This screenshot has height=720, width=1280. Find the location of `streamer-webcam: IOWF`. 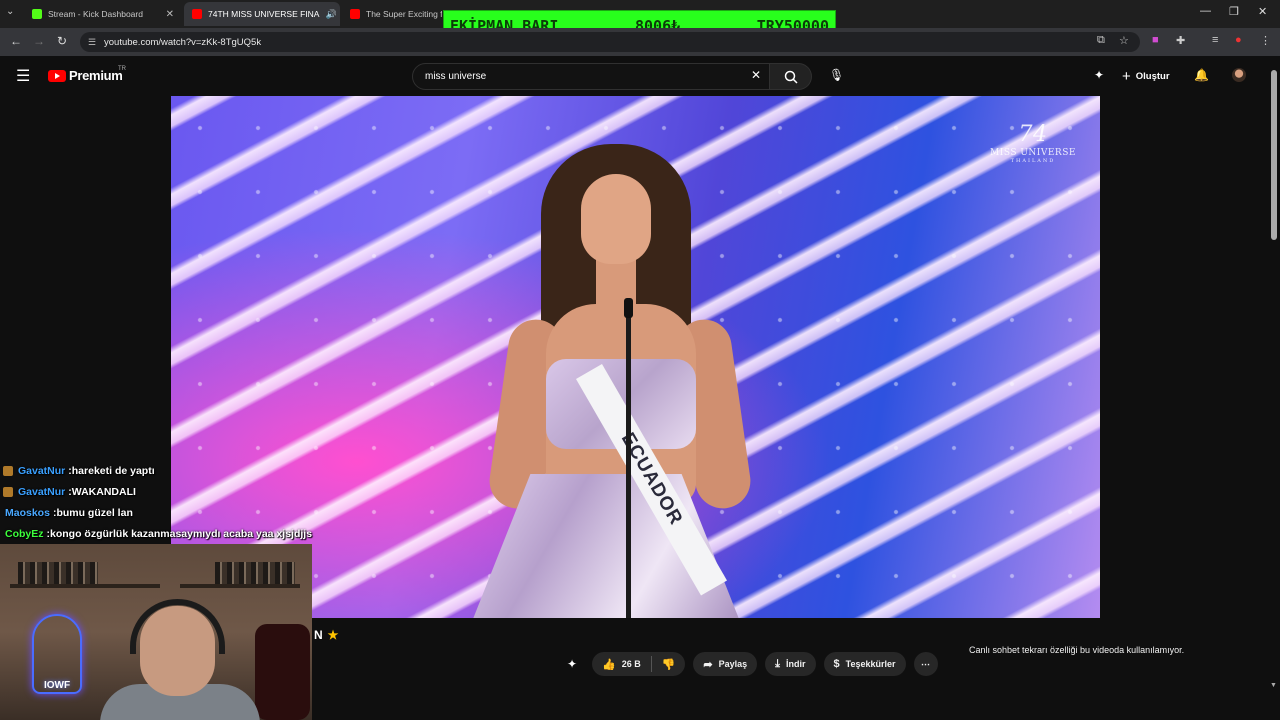

streamer-webcam: IOWF is located at coordinates (156, 632).